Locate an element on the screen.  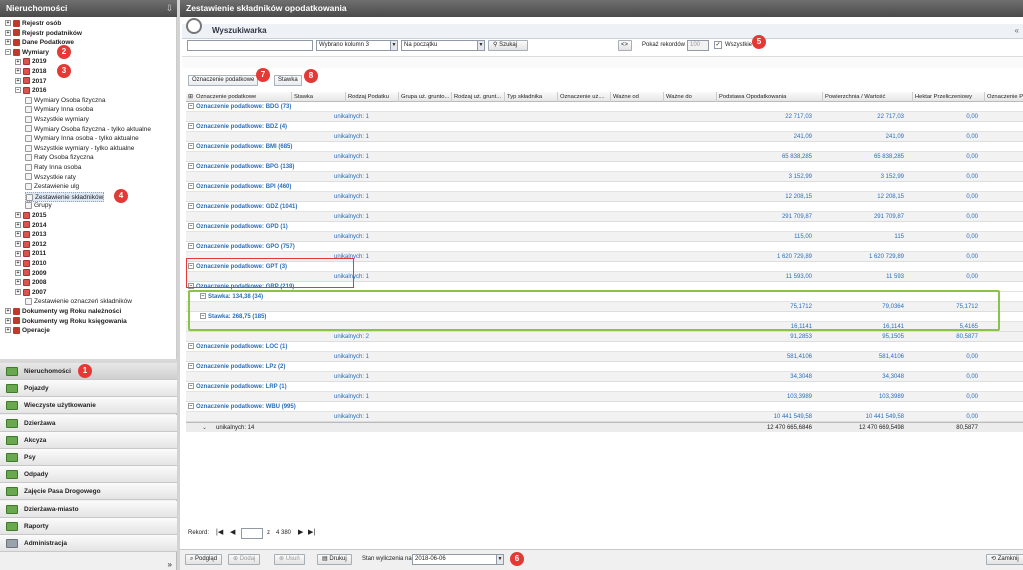
tree-node: +2015 is located at coordinates (30, 216).